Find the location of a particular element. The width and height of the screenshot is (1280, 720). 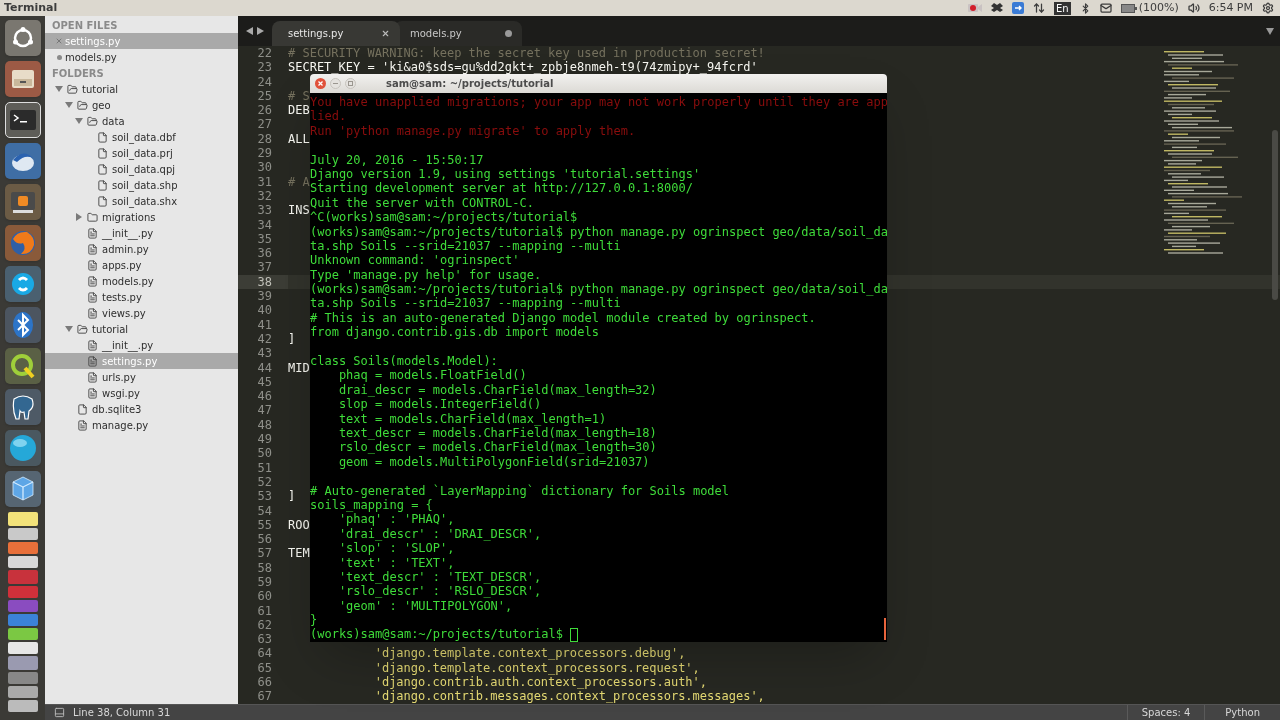

line-number: 24 is located at coordinates (264, 81).